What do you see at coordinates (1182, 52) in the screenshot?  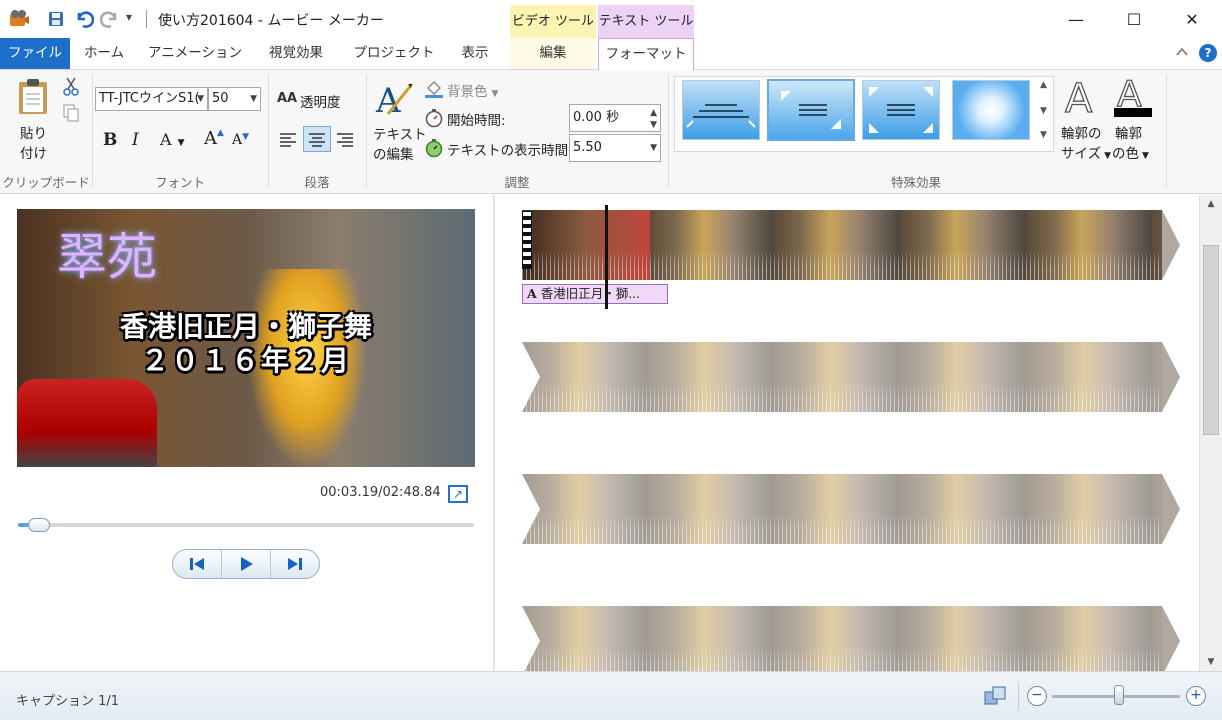 I see `collapse-ribbon-icon` at bounding box center [1182, 52].